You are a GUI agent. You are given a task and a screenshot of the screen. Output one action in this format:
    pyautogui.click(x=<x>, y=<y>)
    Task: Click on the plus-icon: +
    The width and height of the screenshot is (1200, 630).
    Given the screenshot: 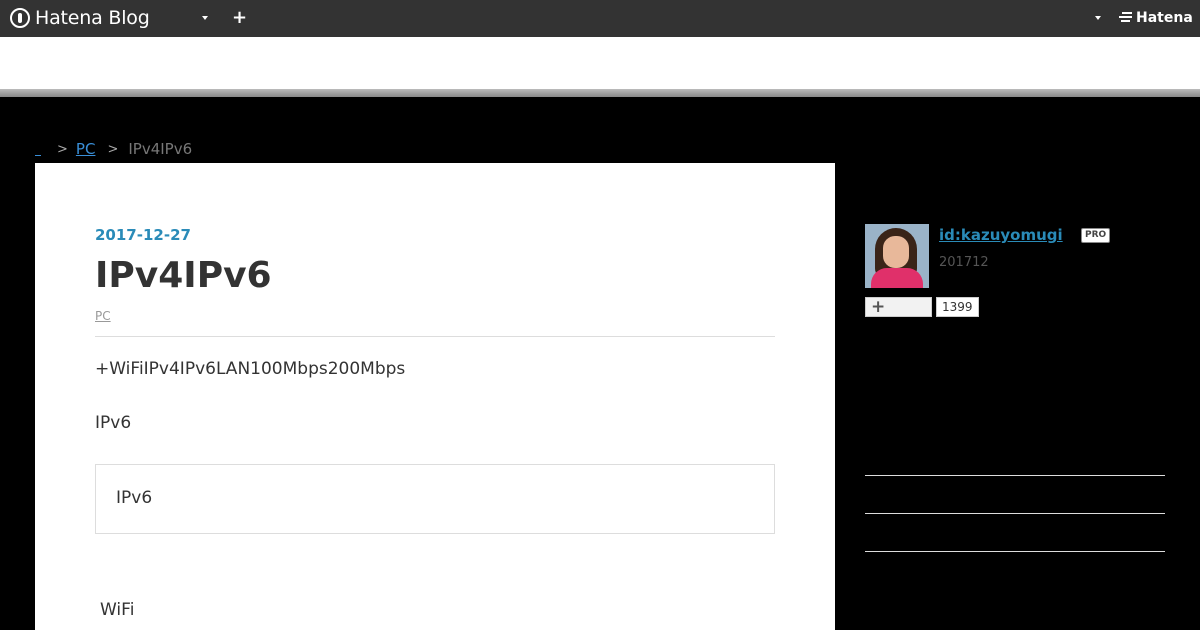 What is the action you would take?
    pyautogui.click(x=878, y=307)
    